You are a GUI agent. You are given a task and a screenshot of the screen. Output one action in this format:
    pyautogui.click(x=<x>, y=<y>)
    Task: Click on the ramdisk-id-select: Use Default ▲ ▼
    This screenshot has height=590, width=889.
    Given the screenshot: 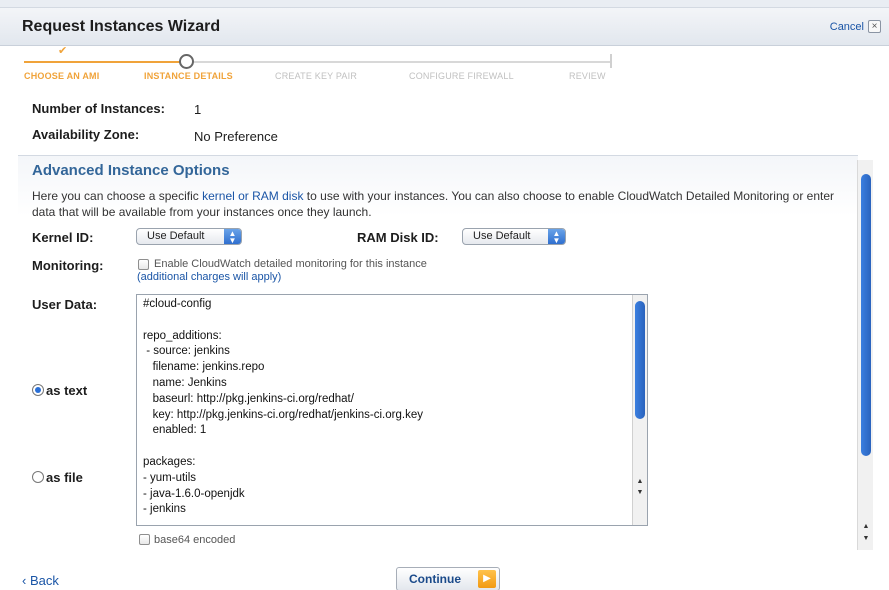 What is the action you would take?
    pyautogui.click(x=514, y=236)
    